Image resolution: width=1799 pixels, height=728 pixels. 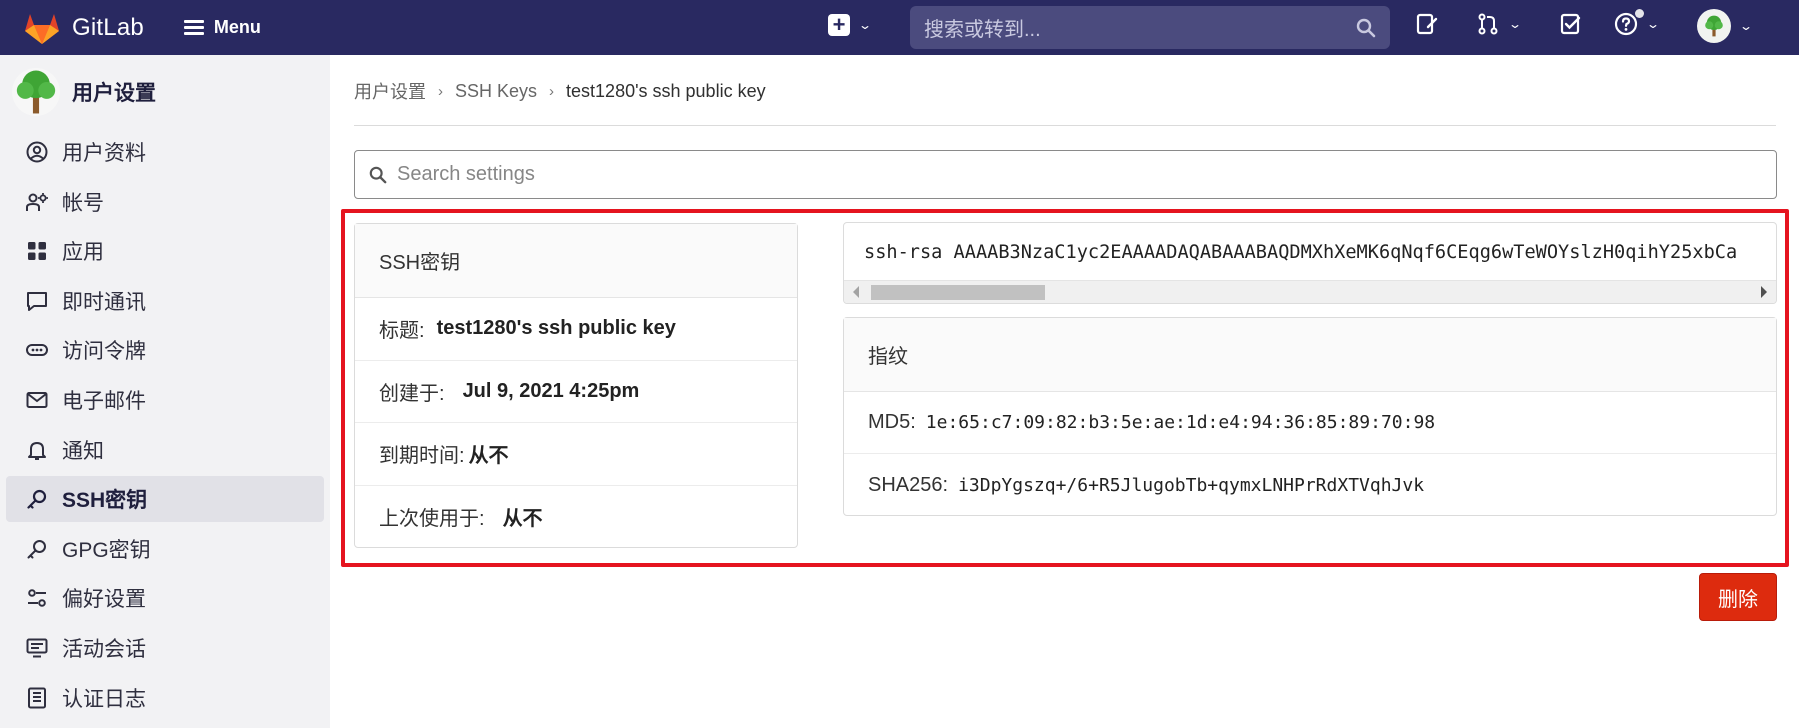 I want to click on sessions-icon, so click(x=37, y=648).